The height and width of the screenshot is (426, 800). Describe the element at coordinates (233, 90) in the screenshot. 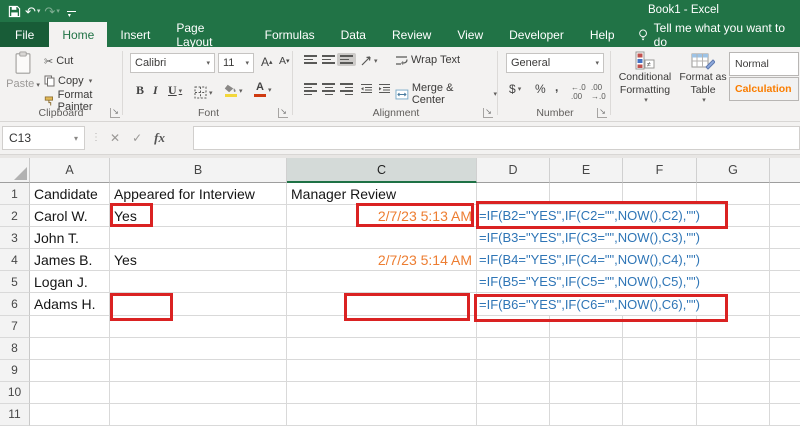

I see `fill-color-icon` at that location.